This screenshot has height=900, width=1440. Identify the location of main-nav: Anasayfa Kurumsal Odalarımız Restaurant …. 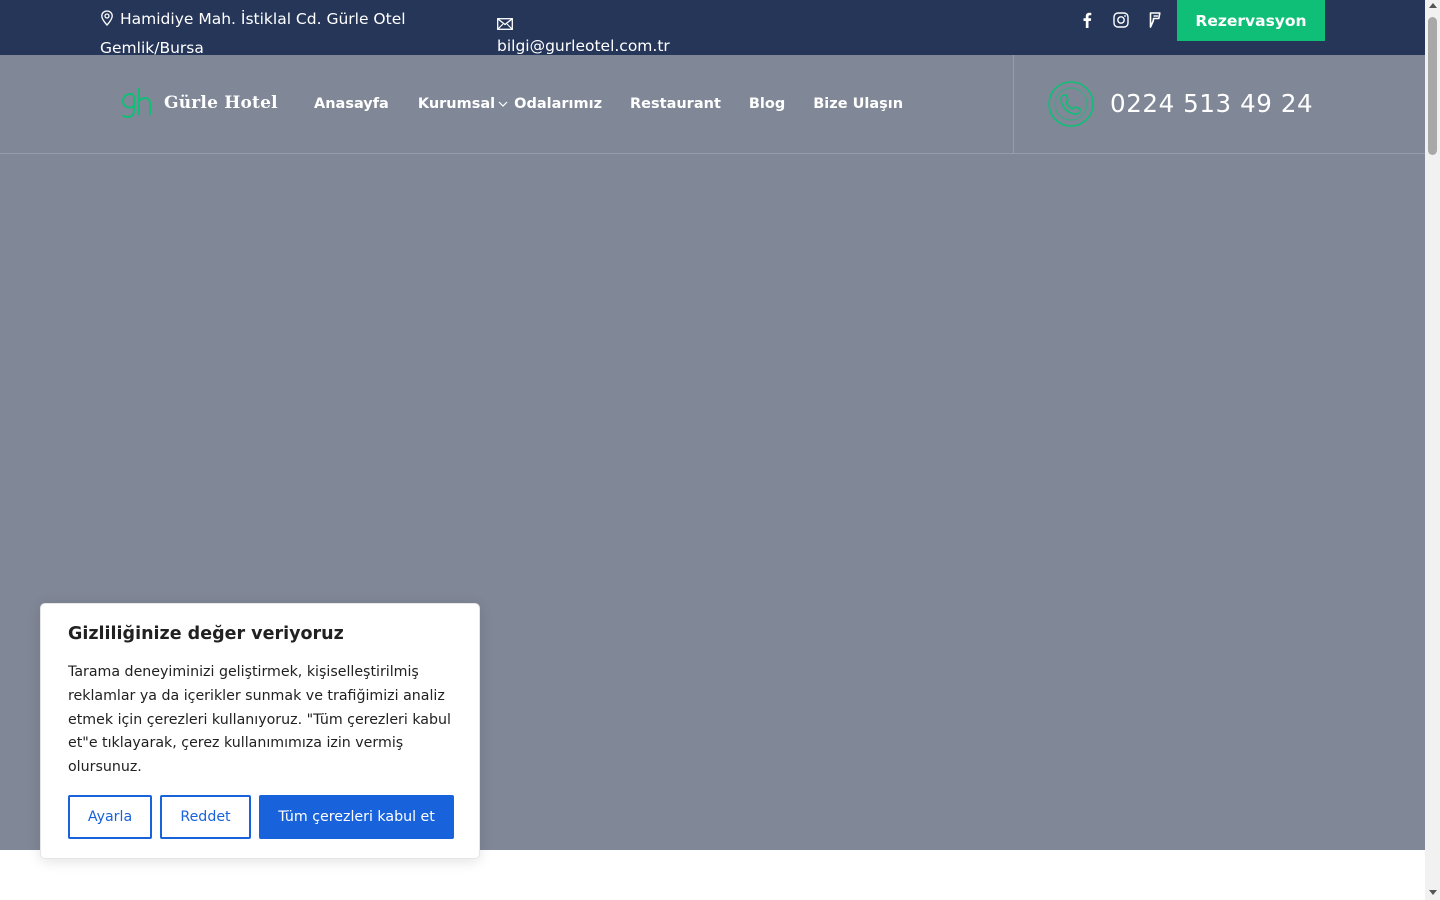
(608, 104).